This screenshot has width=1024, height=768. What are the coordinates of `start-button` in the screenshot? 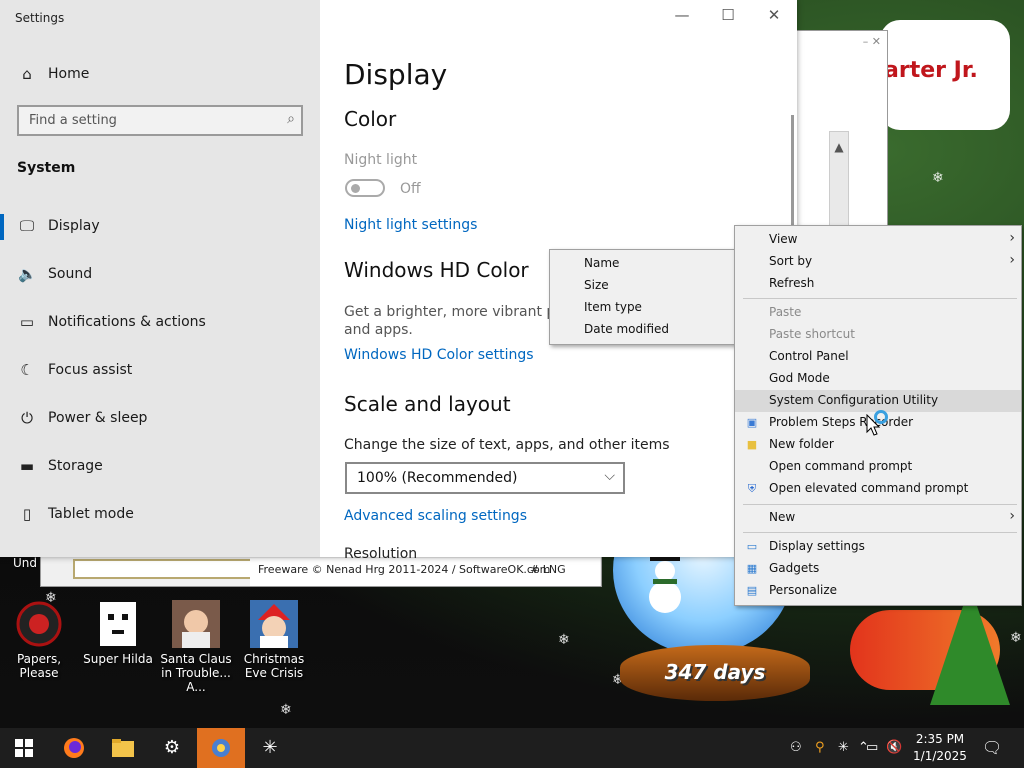 It's located at (24, 748).